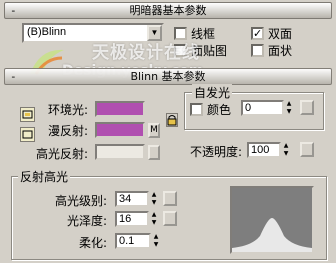 Image resolution: width=336 pixels, height=263 pixels. I want to click on specular-label: 高光反射:, so click(62, 154).